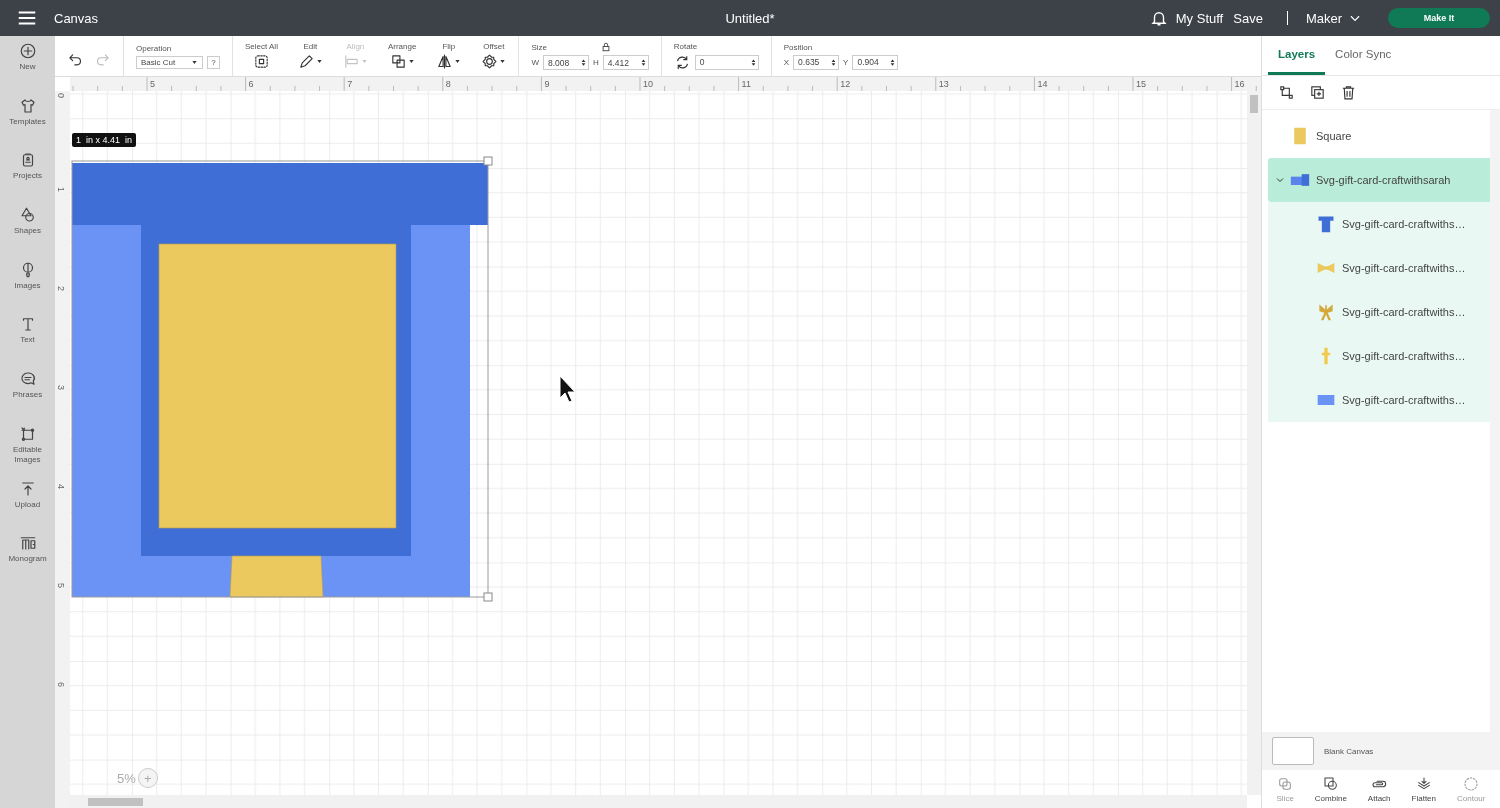 The width and height of the screenshot is (1500, 808). I want to click on sidebar-item: Editable Images, so click(27, 452).